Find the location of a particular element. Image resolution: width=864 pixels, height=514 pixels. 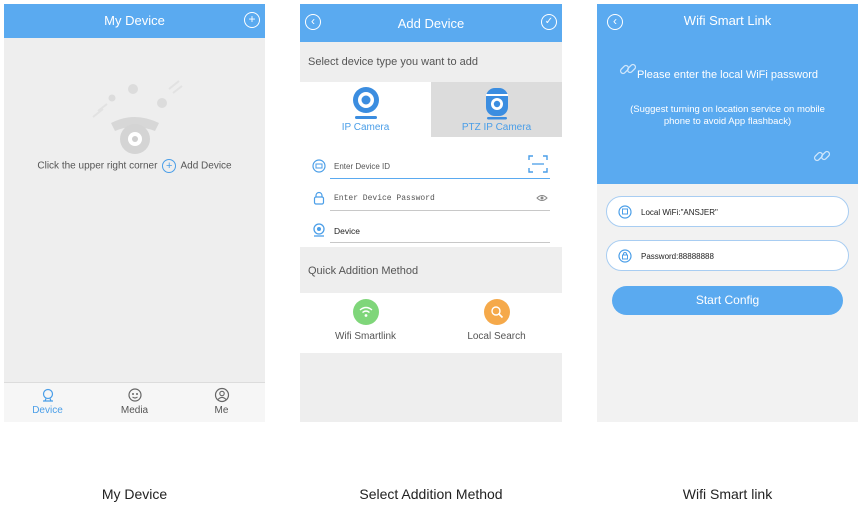

device-id-input: Enter Device ID is located at coordinates (440, 166).